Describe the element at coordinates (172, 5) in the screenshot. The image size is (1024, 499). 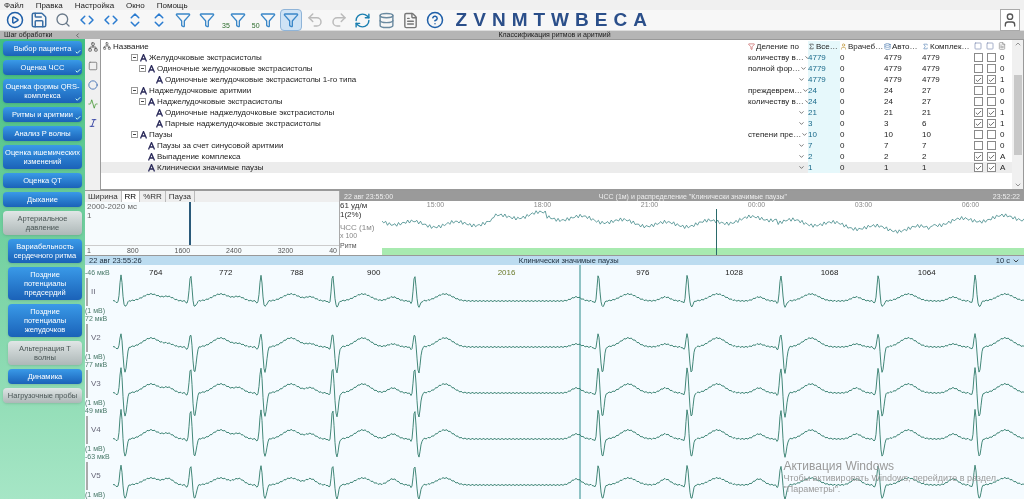
I see `menu-item: Помощь` at that location.